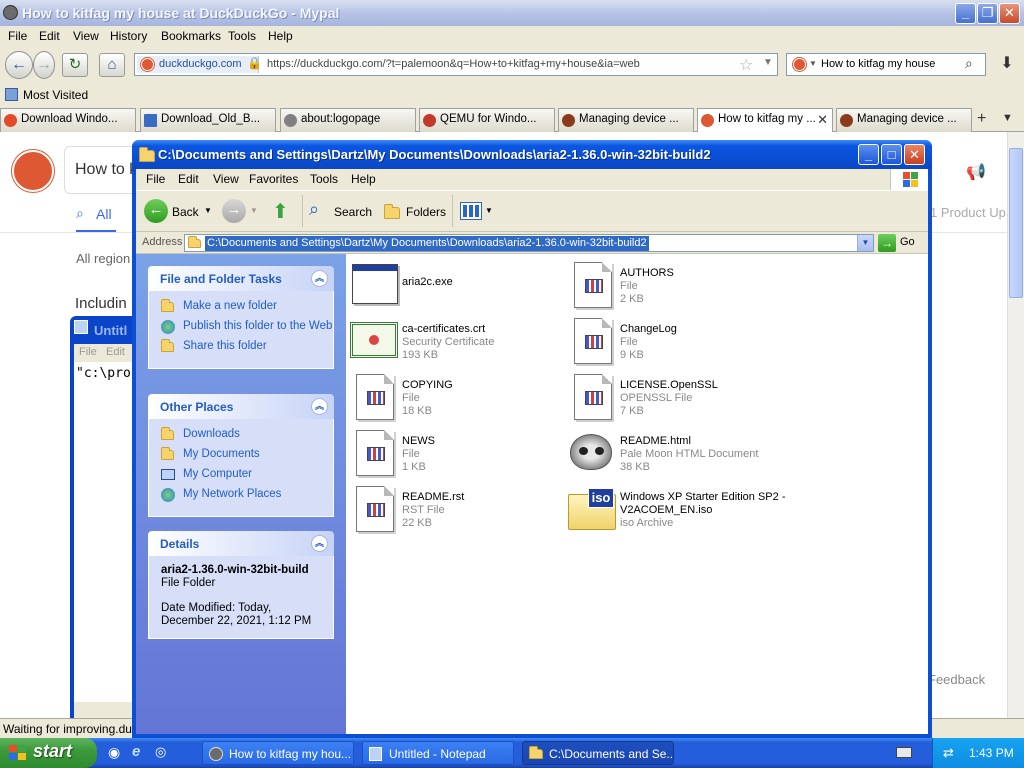 This screenshot has height=768, width=1024. I want to click on feedback-button: Feedback, so click(956, 679).